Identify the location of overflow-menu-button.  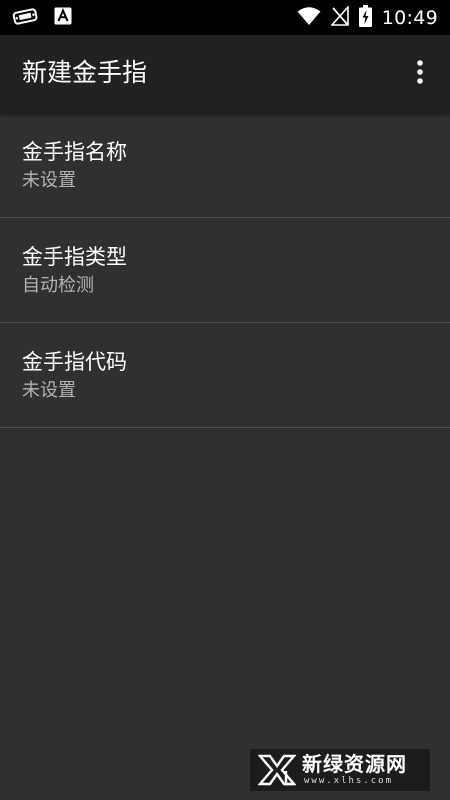
(420, 74).